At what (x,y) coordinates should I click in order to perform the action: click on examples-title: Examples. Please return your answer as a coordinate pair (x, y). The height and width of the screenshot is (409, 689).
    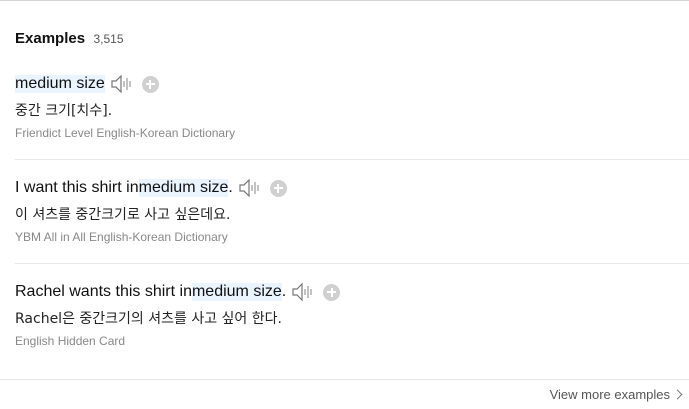
    Looking at the image, I should click on (50, 38).